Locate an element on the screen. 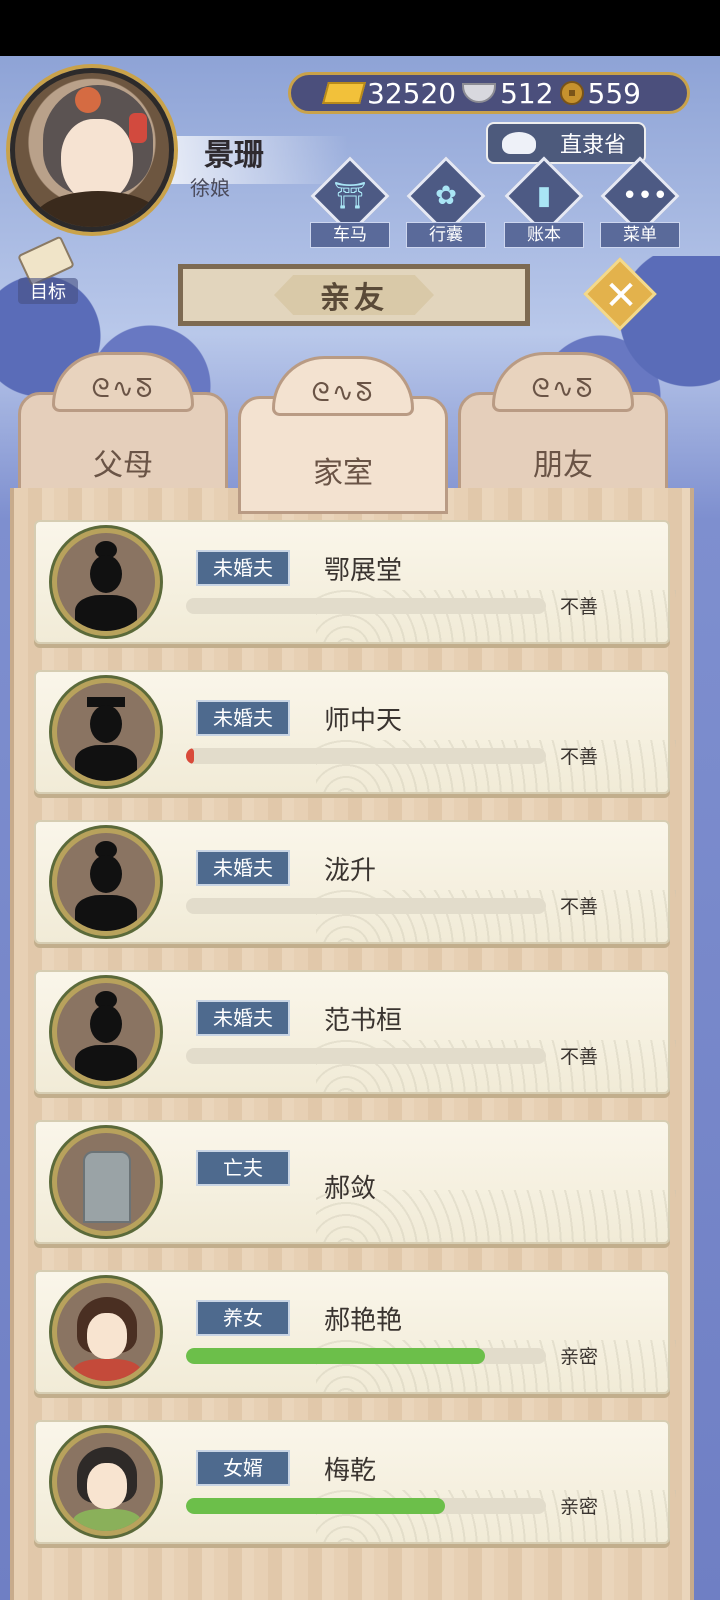 The width and height of the screenshot is (720, 1600). copper-coin-icon is located at coordinates (571, 93).